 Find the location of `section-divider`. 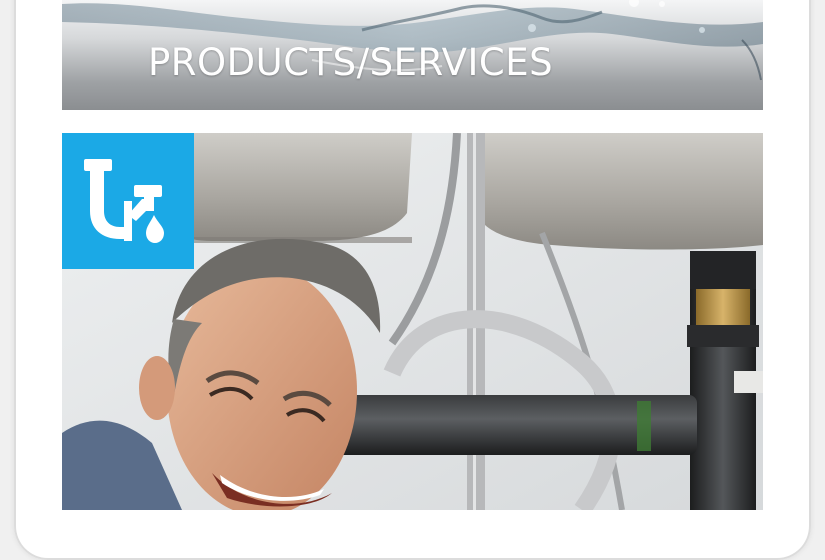

section-divider is located at coordinates (412, 121).